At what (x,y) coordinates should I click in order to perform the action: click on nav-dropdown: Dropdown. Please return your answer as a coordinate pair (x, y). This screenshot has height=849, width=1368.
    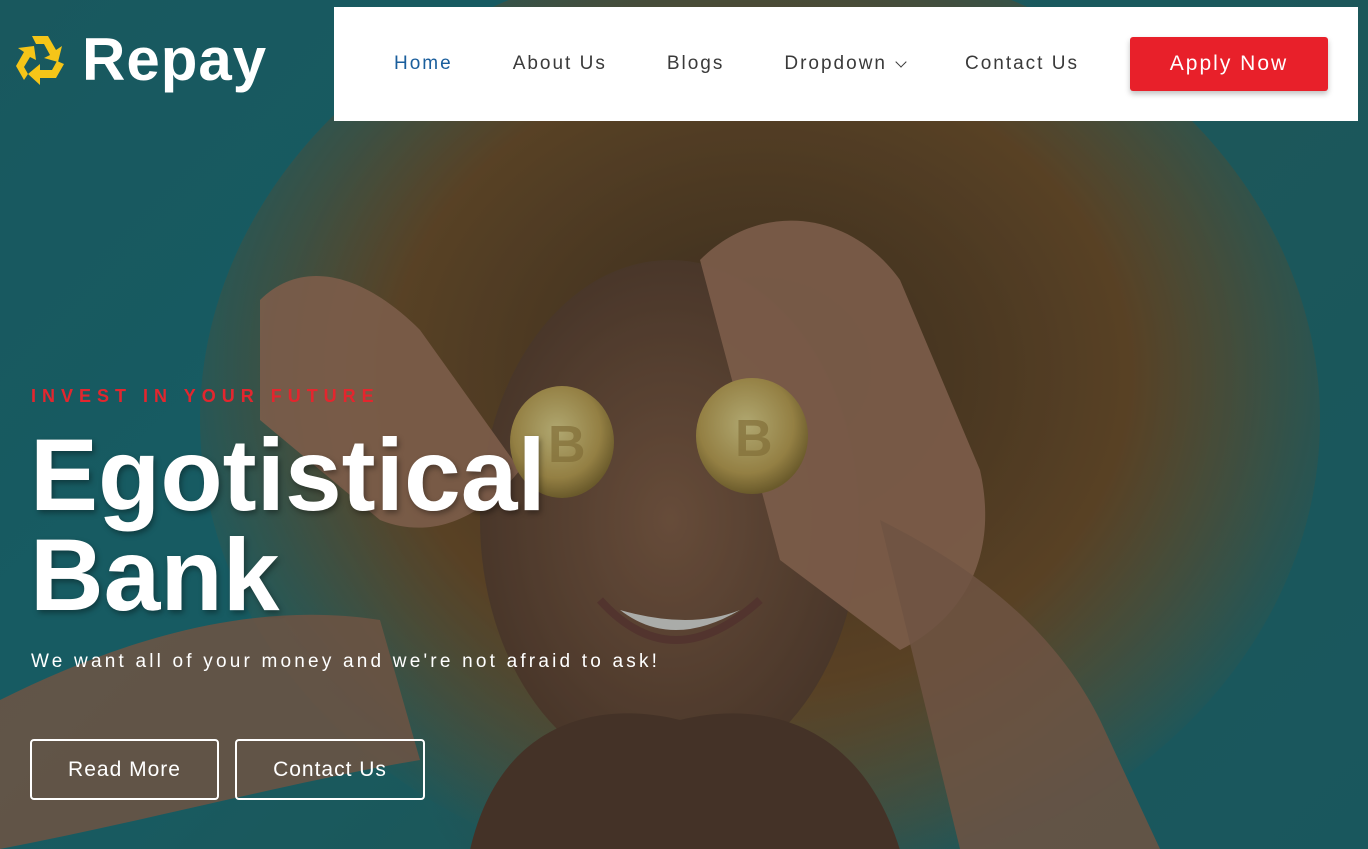
    Looking at the image, I should click on (845, 64).